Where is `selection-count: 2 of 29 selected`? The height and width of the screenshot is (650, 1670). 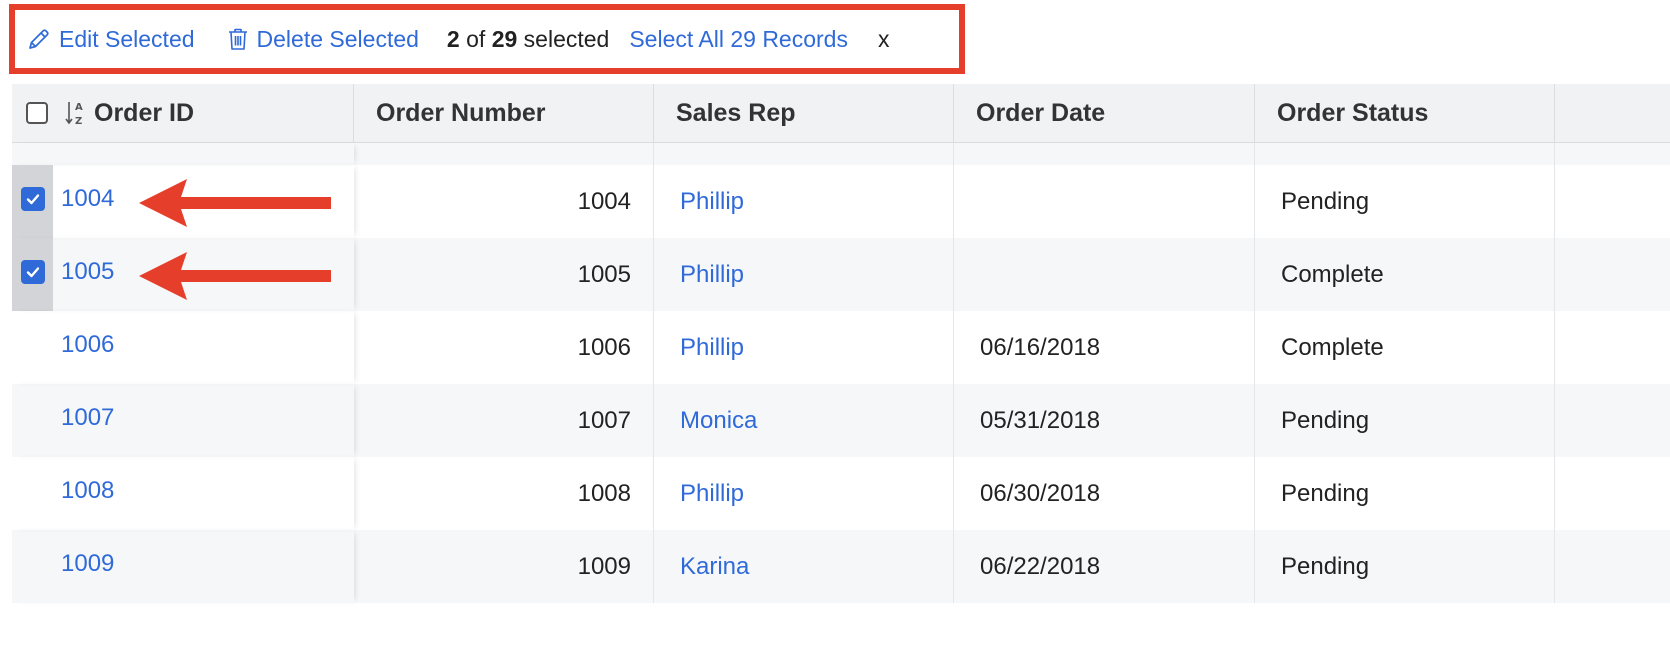 selection-count: 2 of 29 selected is located at coordinates (528, 39).